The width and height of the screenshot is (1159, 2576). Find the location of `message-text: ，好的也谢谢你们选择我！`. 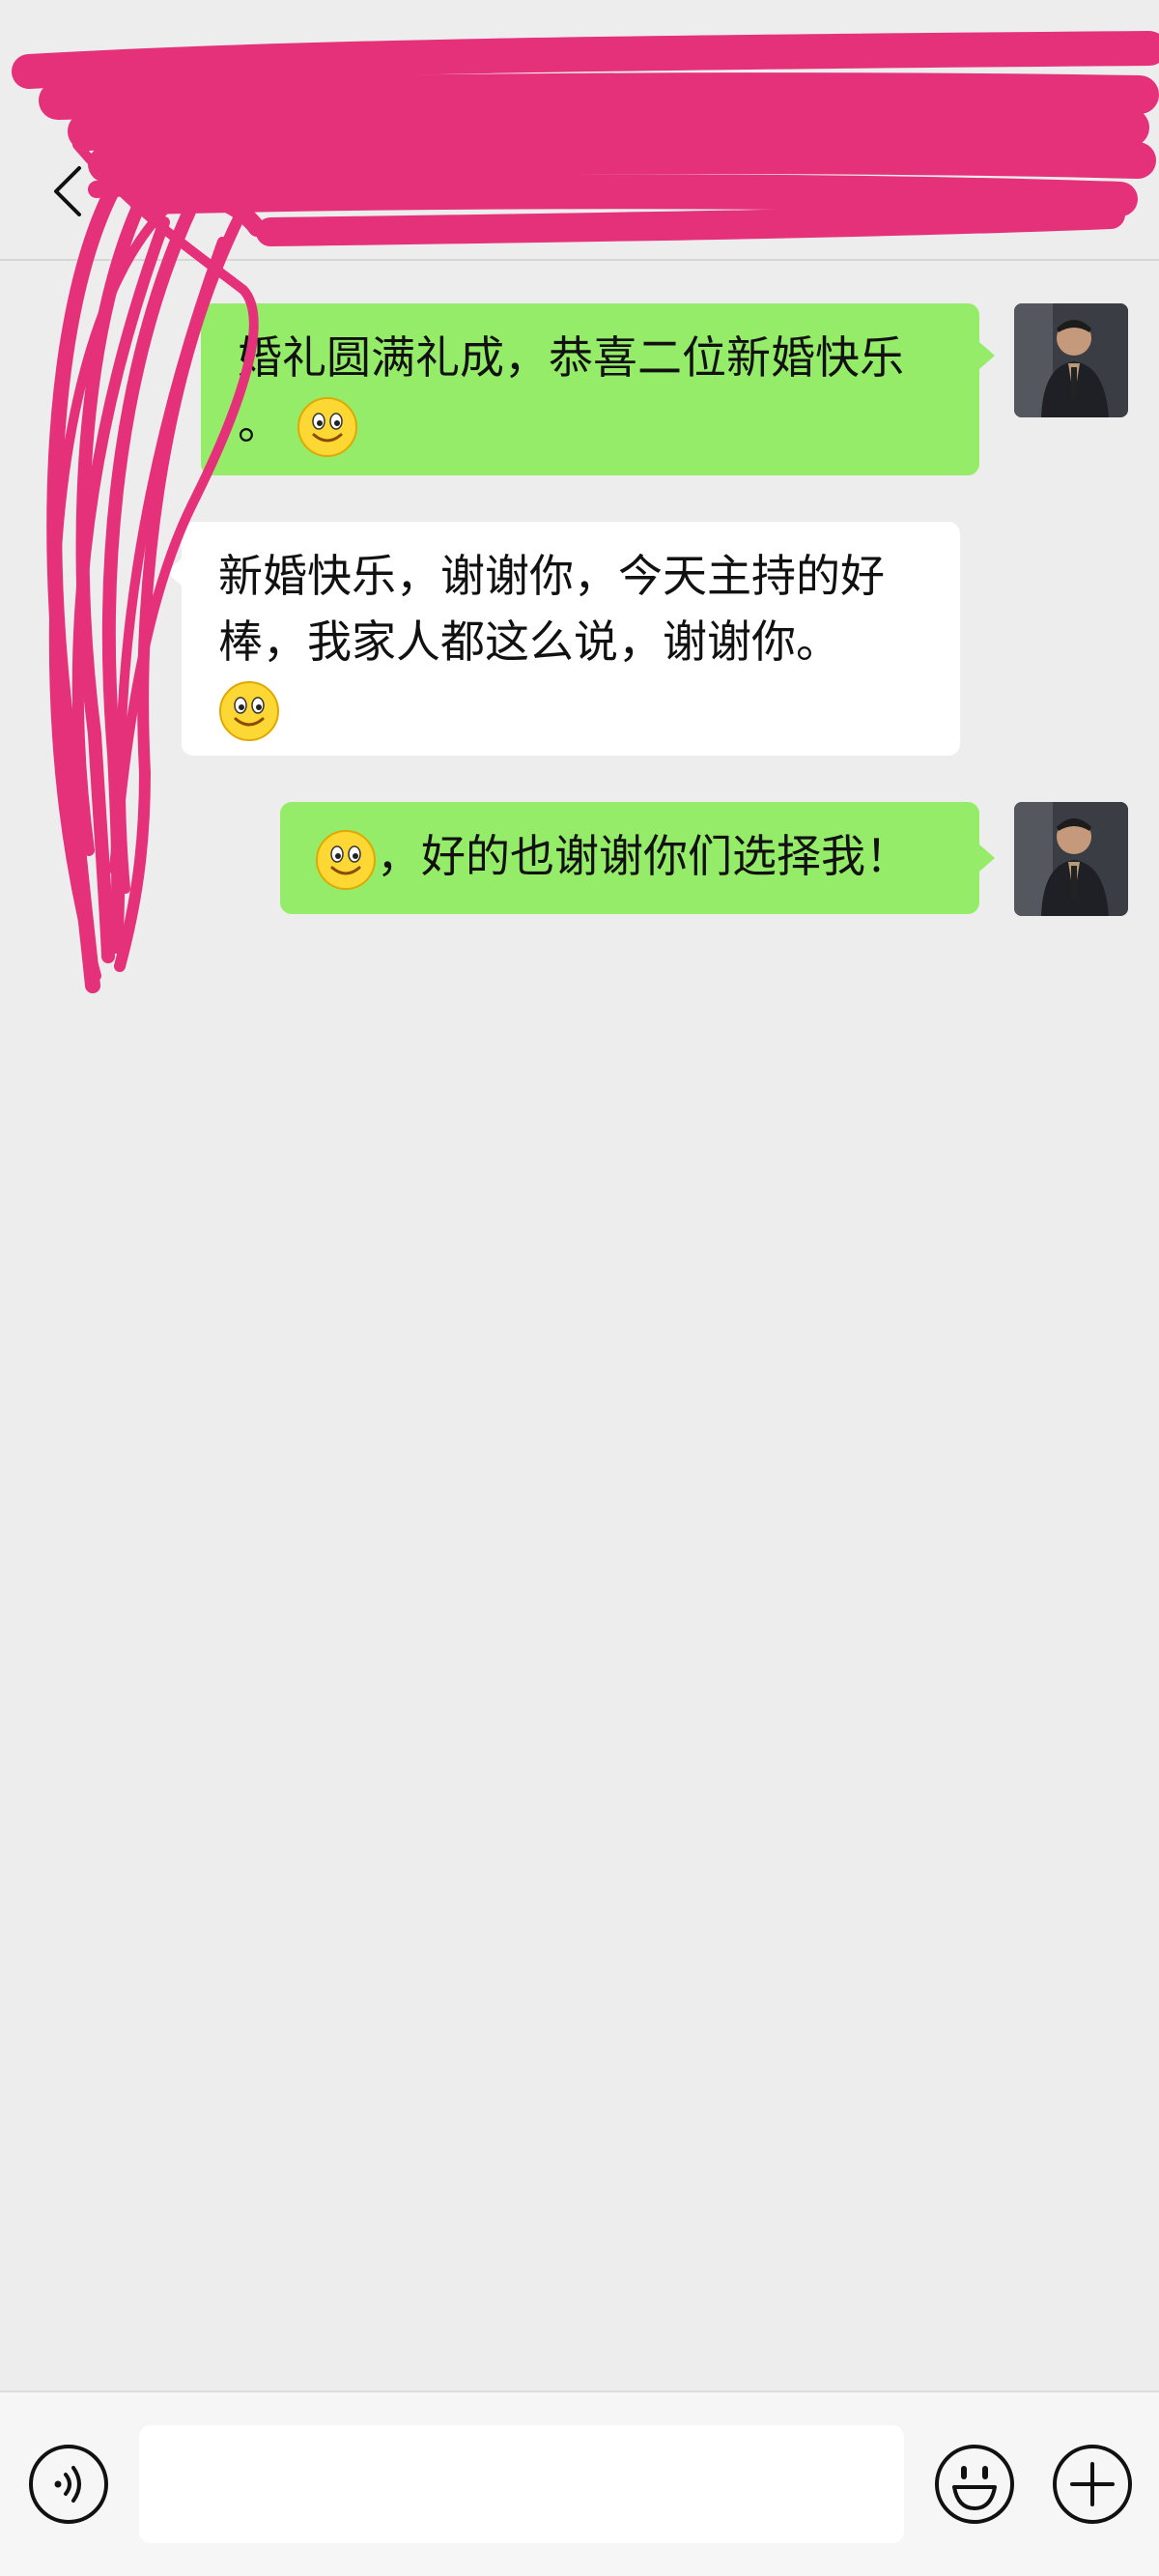

message-text: ，好的也谢谢你们选择我！ is located at coordinates (643, 856).